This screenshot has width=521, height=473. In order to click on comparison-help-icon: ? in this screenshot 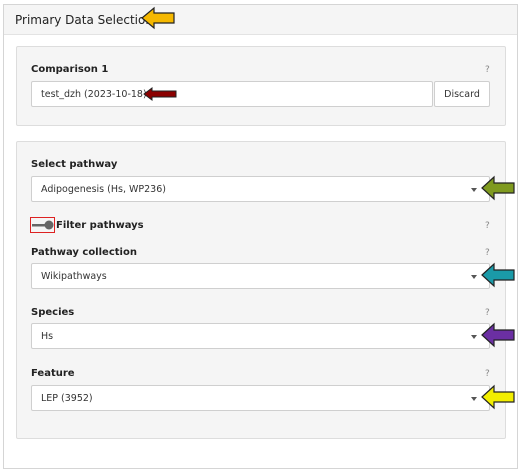, I will do `click(487, 70)`.